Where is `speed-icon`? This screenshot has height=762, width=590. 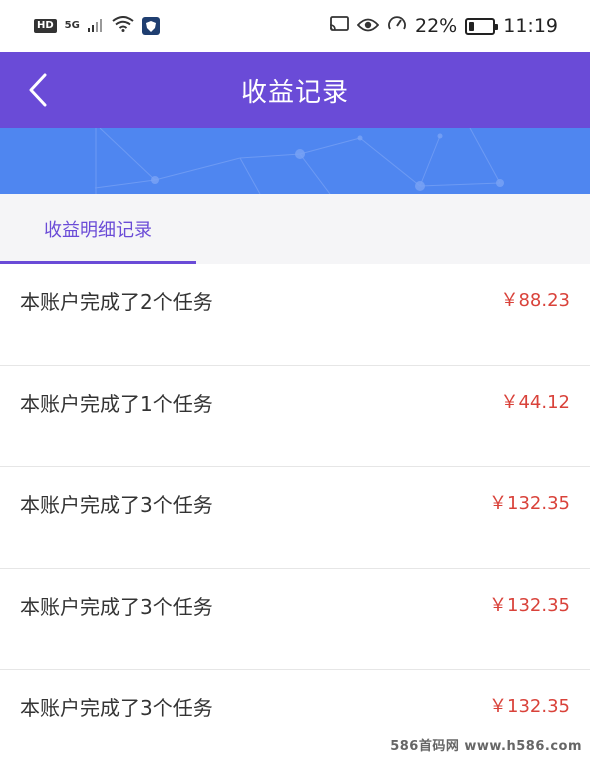 speed-icon is located at coordinates (397, 26).